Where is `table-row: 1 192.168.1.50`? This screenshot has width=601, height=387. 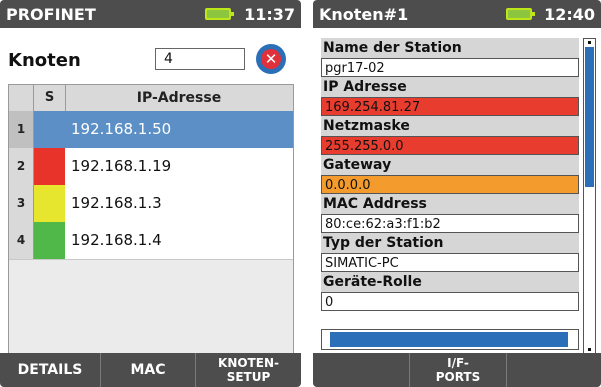 table-row: 1 192.168.1.50 is located at coordinates (151, 130).